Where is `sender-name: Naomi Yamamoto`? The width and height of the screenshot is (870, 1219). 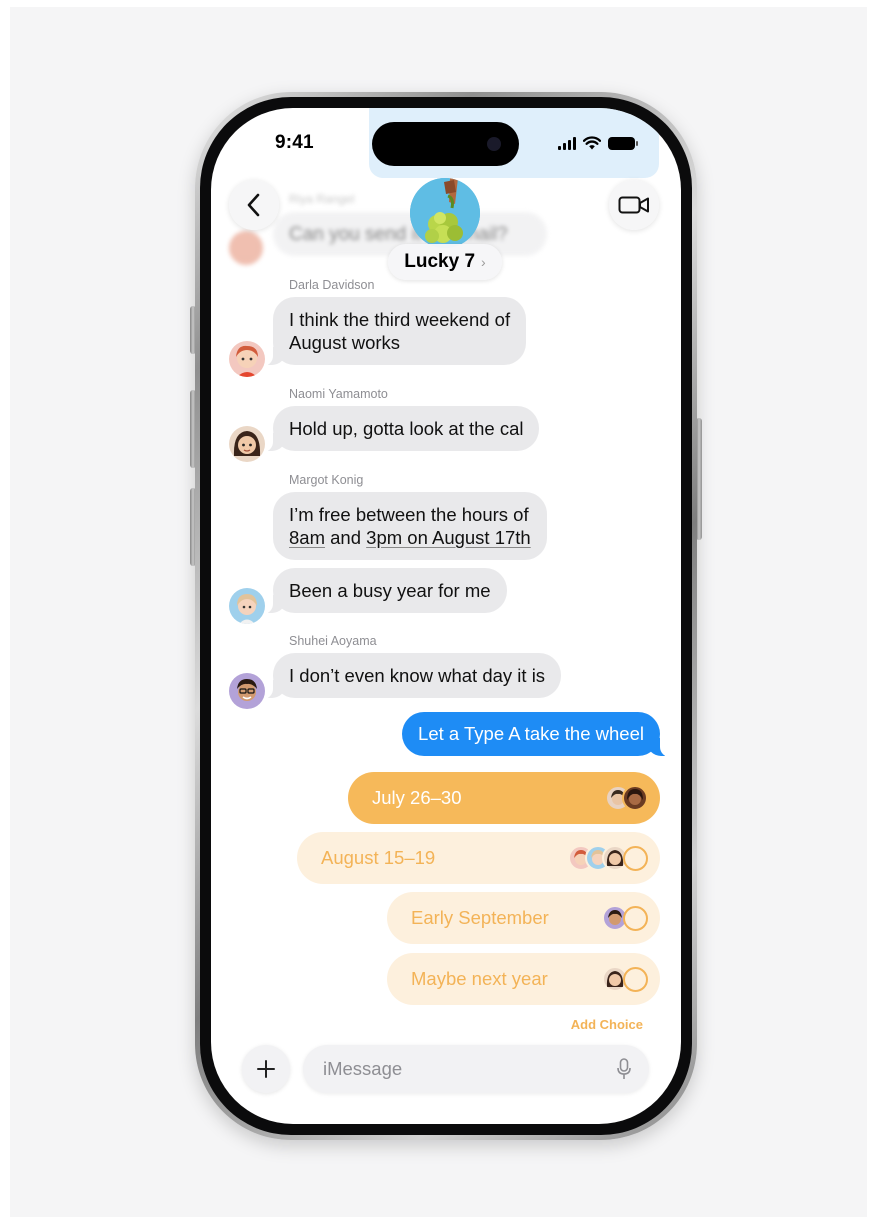
sender-name: Naomi Yamamoto is located at coordinates (338, 394).